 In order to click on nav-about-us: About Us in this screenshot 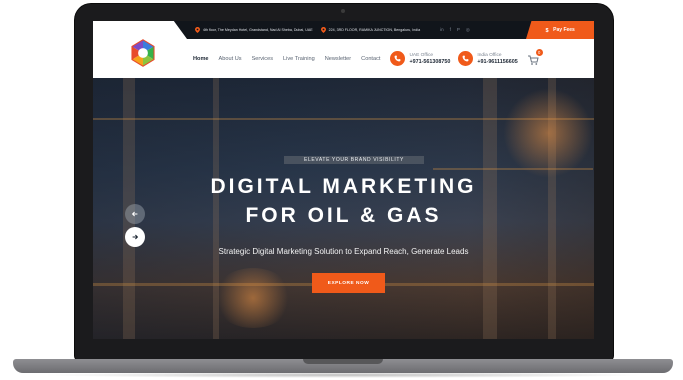, I will do `click(230, 59)`.